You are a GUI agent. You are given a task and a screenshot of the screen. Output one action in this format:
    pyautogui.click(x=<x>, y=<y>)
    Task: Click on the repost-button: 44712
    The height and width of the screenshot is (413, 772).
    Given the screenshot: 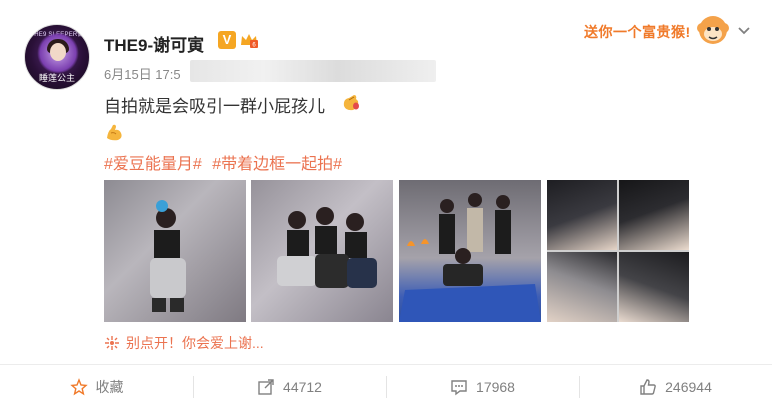 What is the action you would take?
    pyautogui.click(x=289, y=387)
    